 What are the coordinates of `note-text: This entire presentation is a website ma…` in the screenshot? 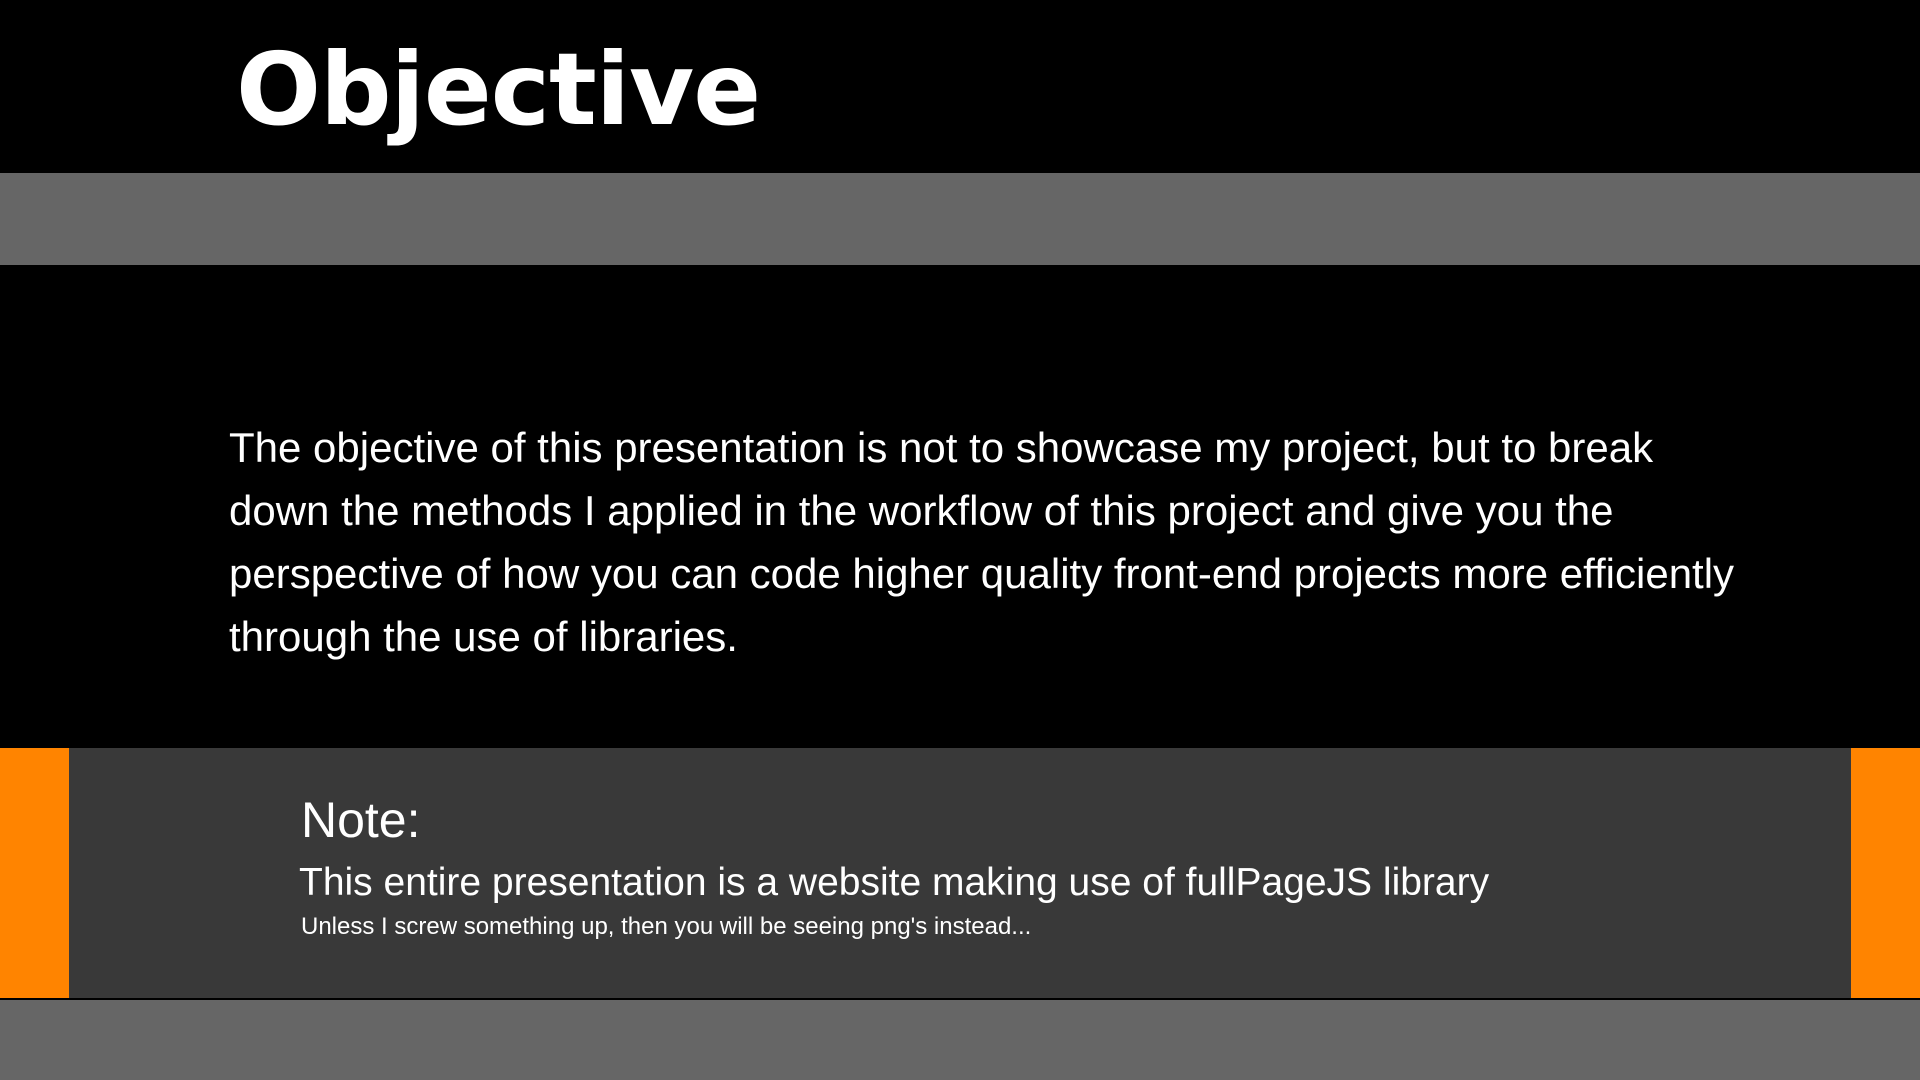 It's located at (894, 882).